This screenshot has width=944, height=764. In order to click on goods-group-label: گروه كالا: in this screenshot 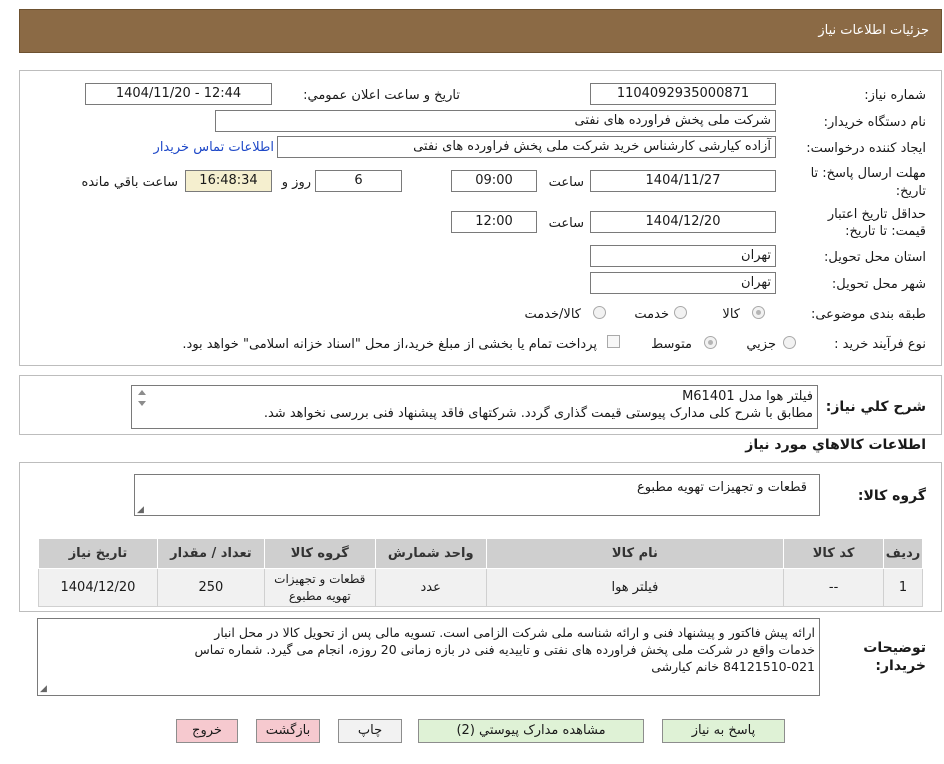, I will do `click(891, 496)`.